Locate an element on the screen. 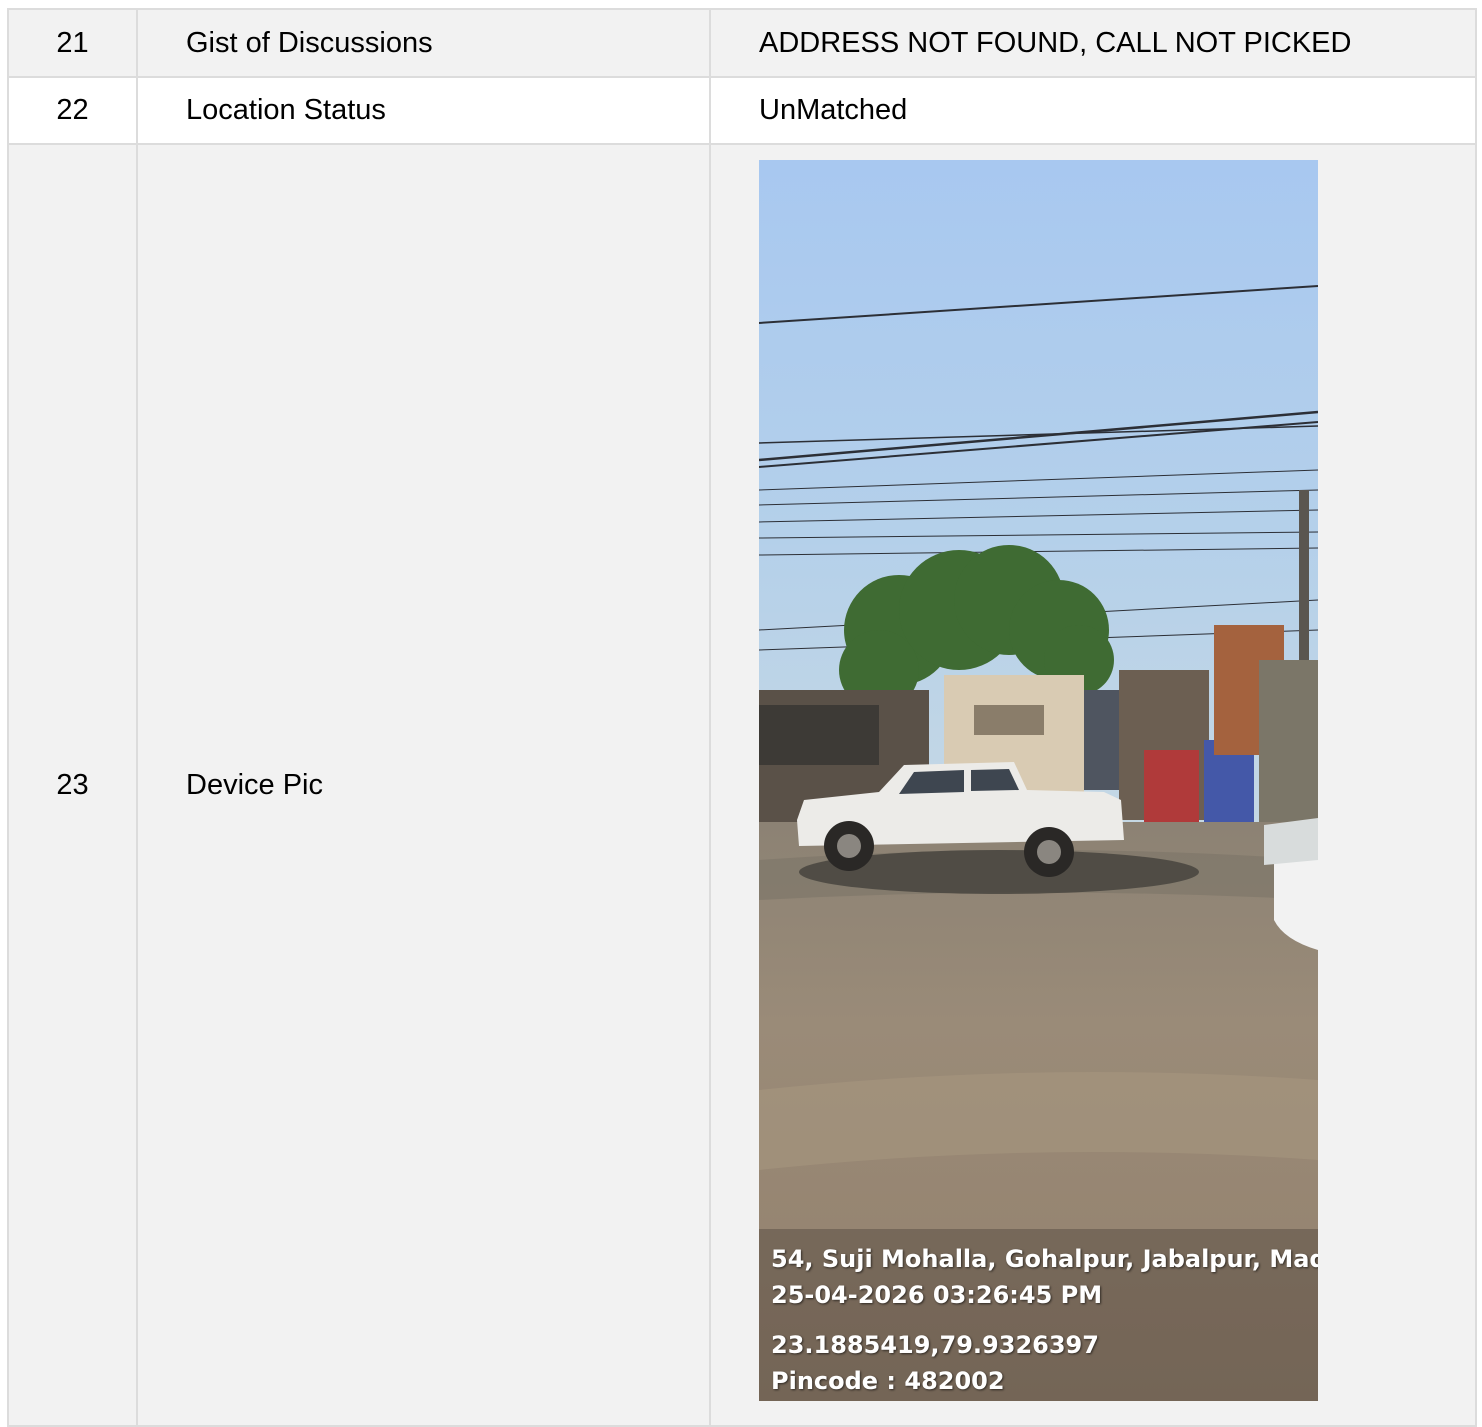 Image resolution: width=1482 pixels, height=1427 pixels. row-label: Gist of Discussions is located at coordinates (423, 43).